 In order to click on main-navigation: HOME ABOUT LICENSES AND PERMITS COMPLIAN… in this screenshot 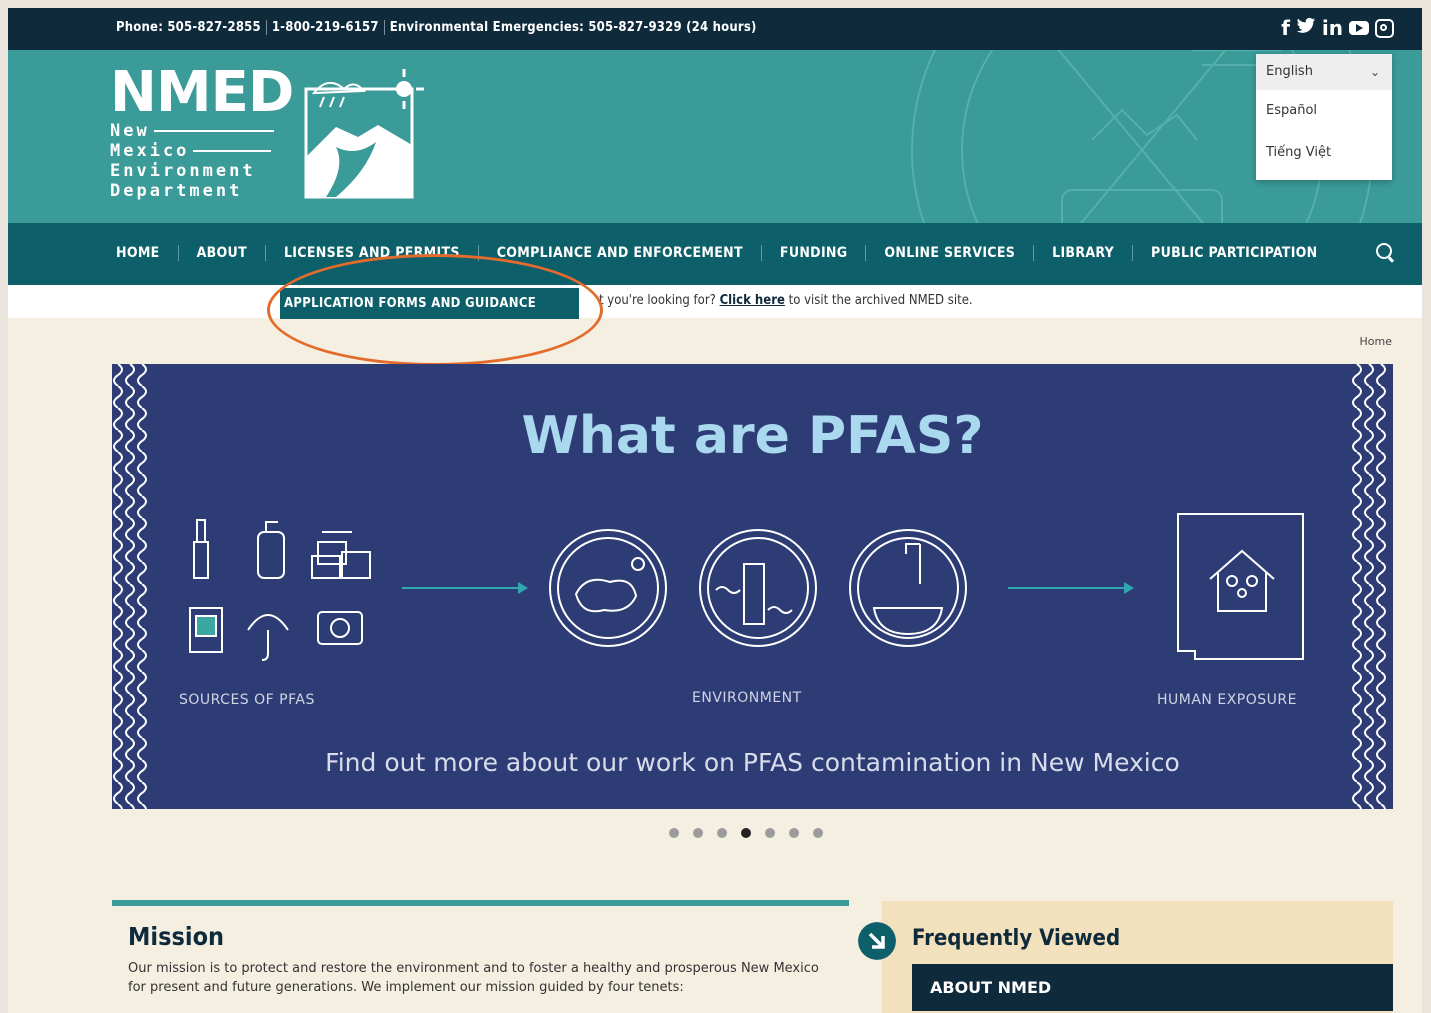, I will do `click(715, 254)`.